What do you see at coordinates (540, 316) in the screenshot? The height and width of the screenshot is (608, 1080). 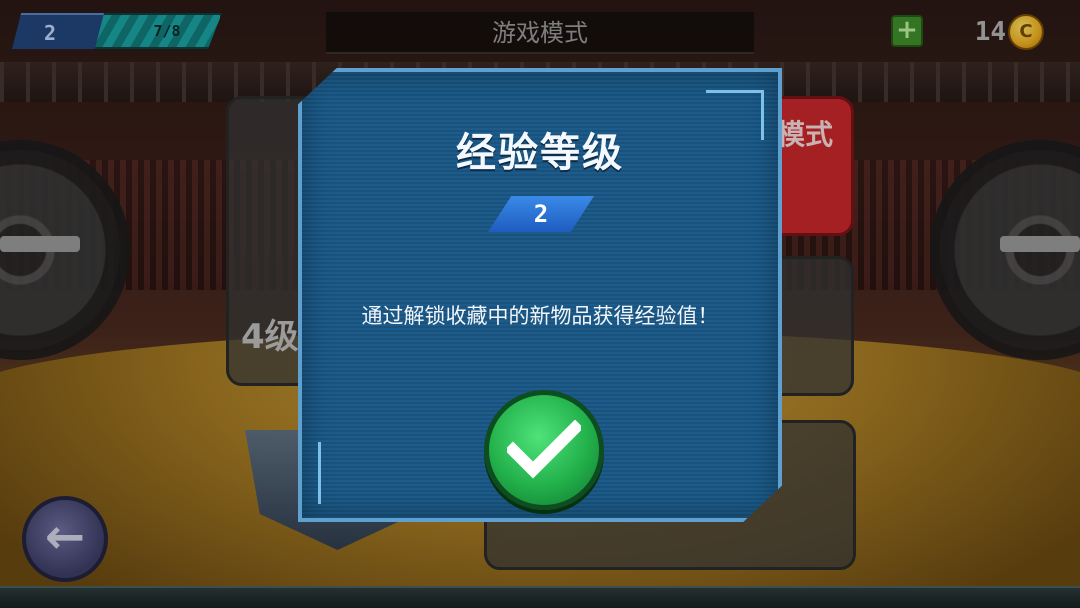 I see `dialog-message: 通过解锁收藏中的新物品获得经验值！` at bounding box center [540, 316].